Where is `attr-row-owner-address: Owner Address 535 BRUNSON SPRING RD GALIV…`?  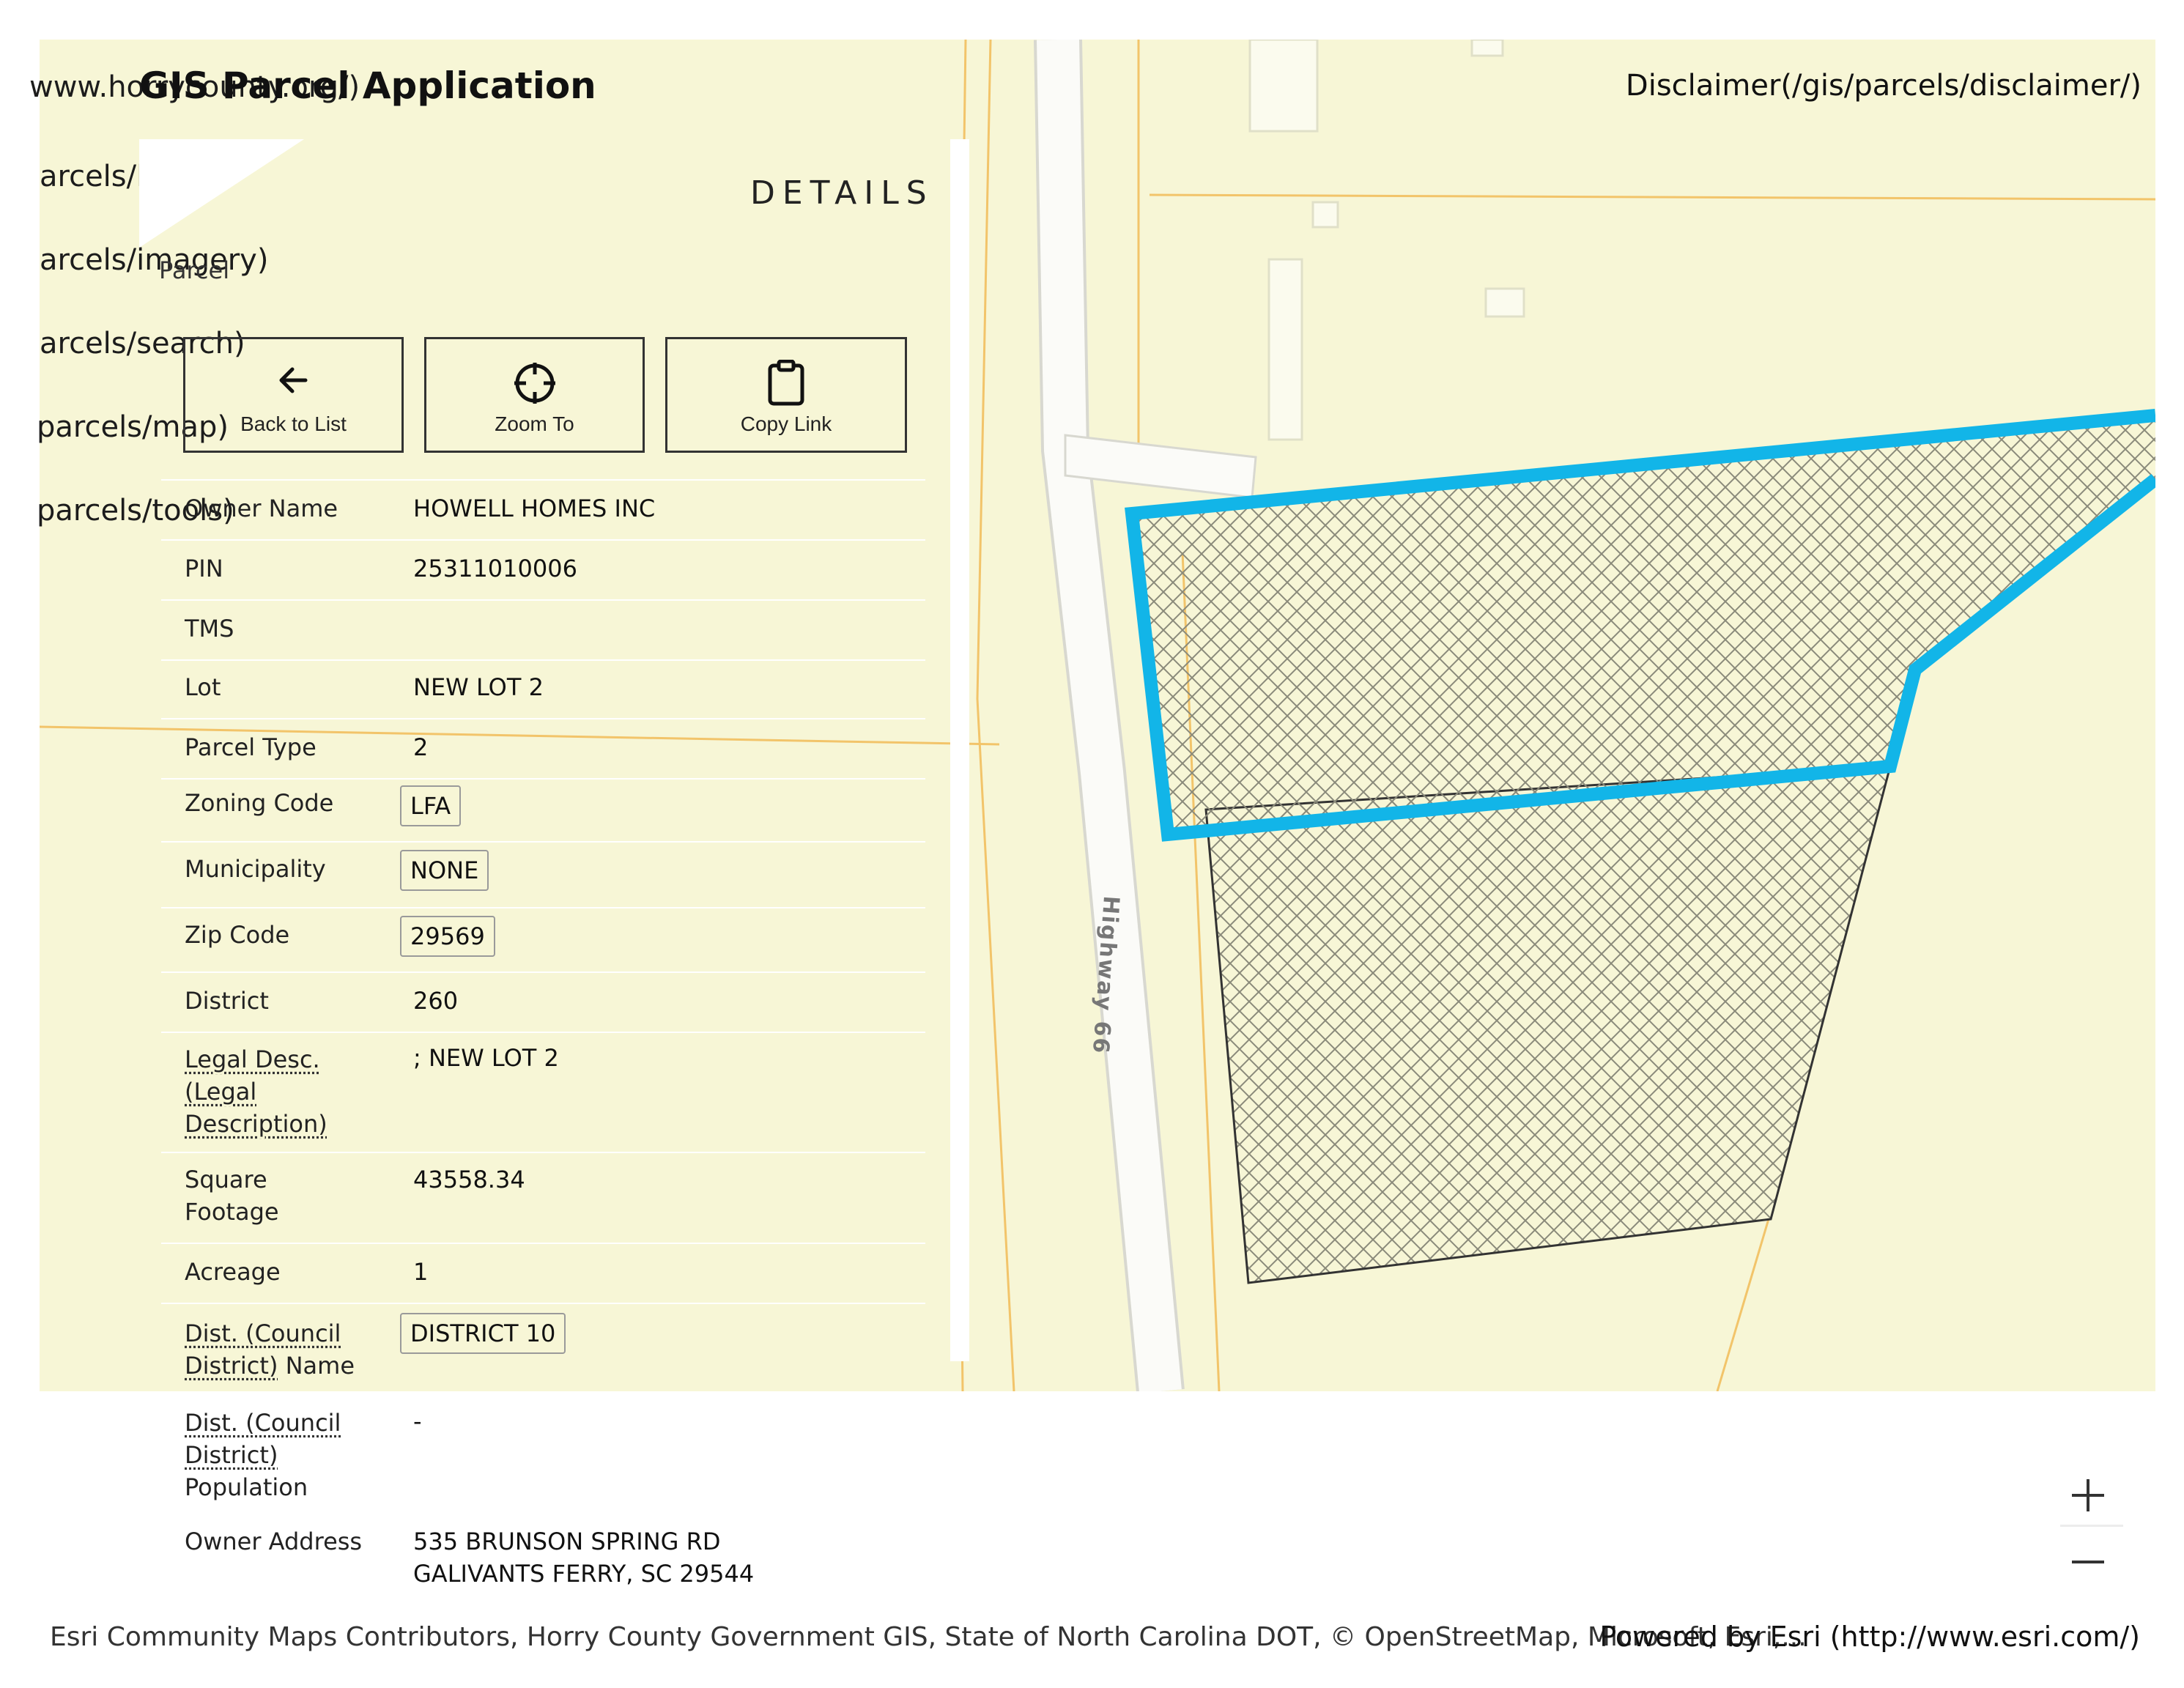
attr-row-owner-address: Owner Address 535 BRUNSON SPRING RD GALIV… is located at coordinates (543, 1554).